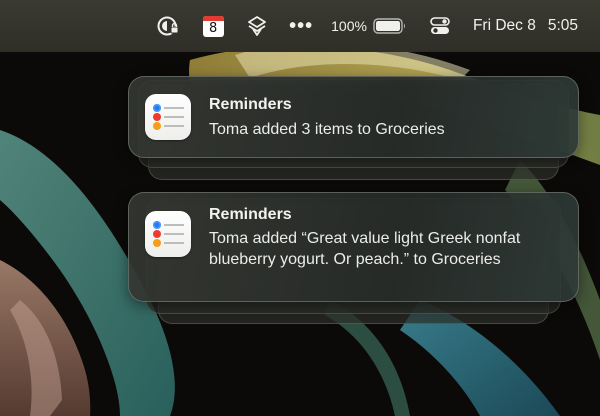 The height and width of the screenshot is (416, 600). I want to click on more-icon: •••, so click(301, 26).